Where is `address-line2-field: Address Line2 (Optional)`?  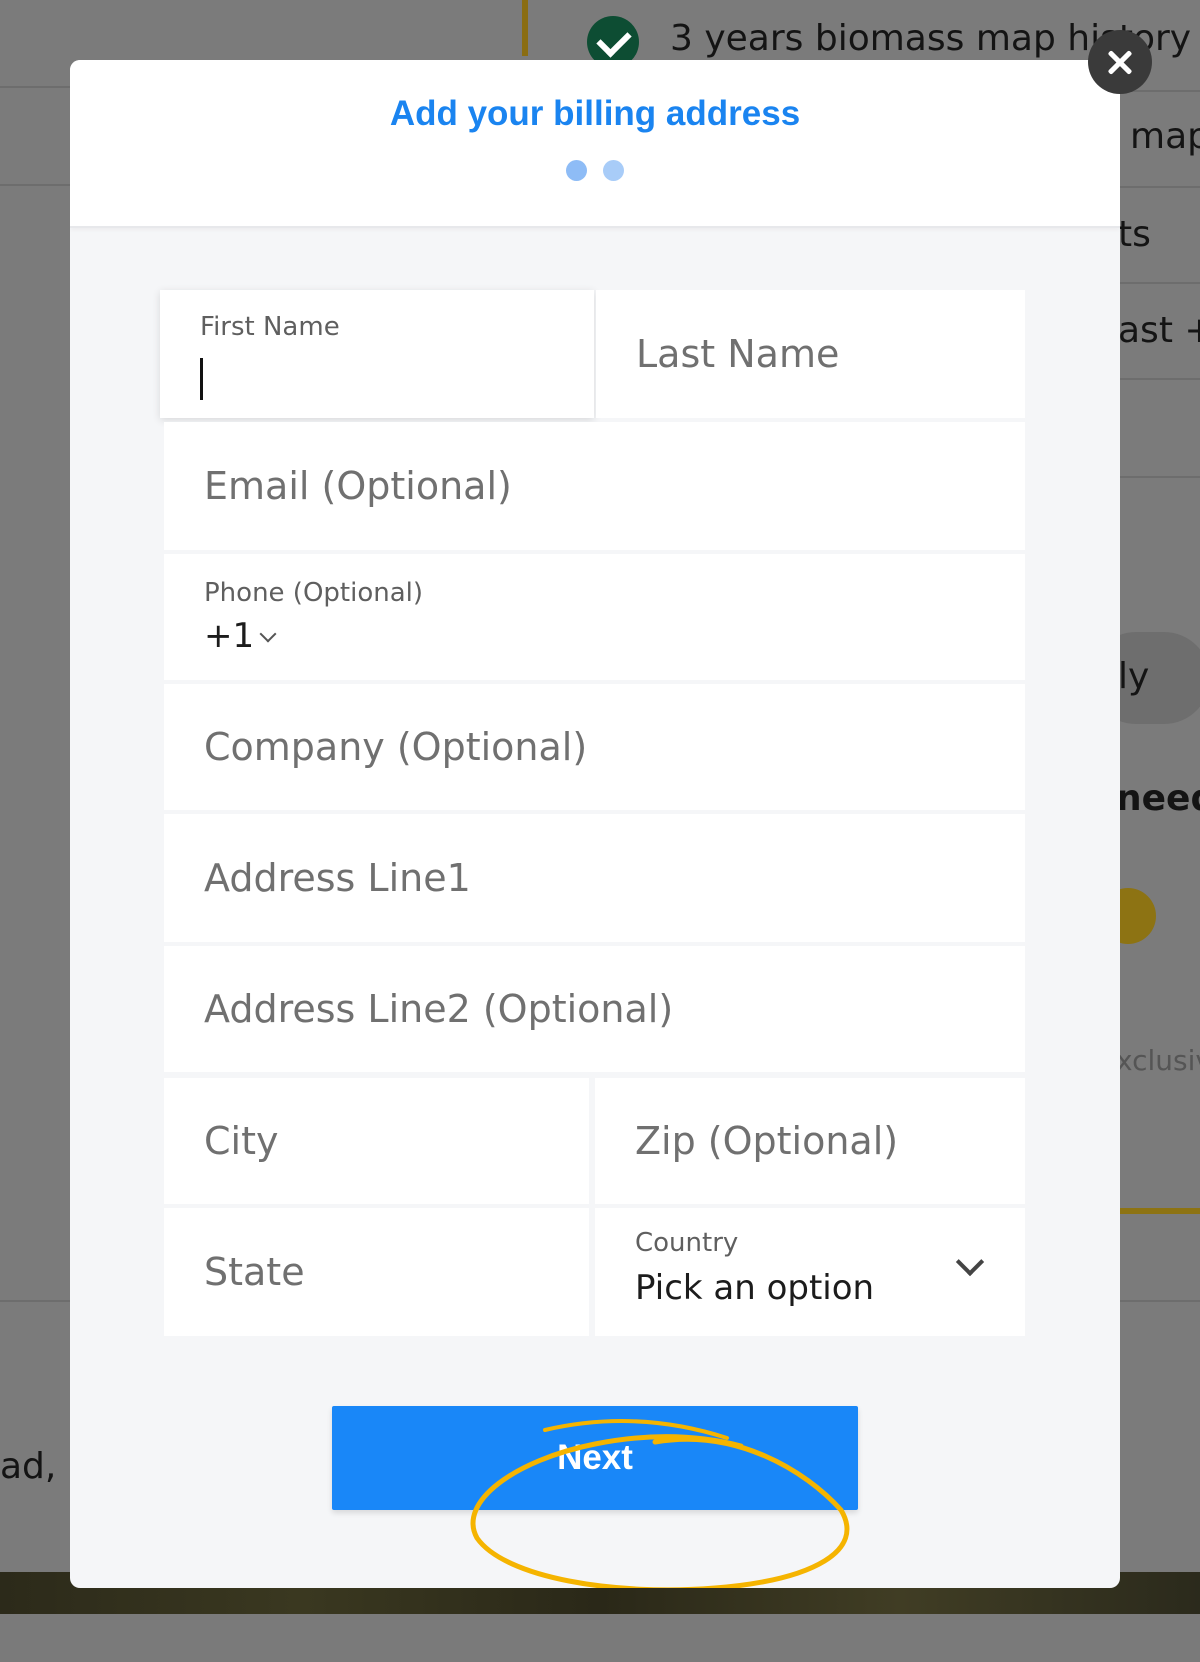
address-line2-field: Address Line2 (Optional) is located at coordinates (594, 1009).